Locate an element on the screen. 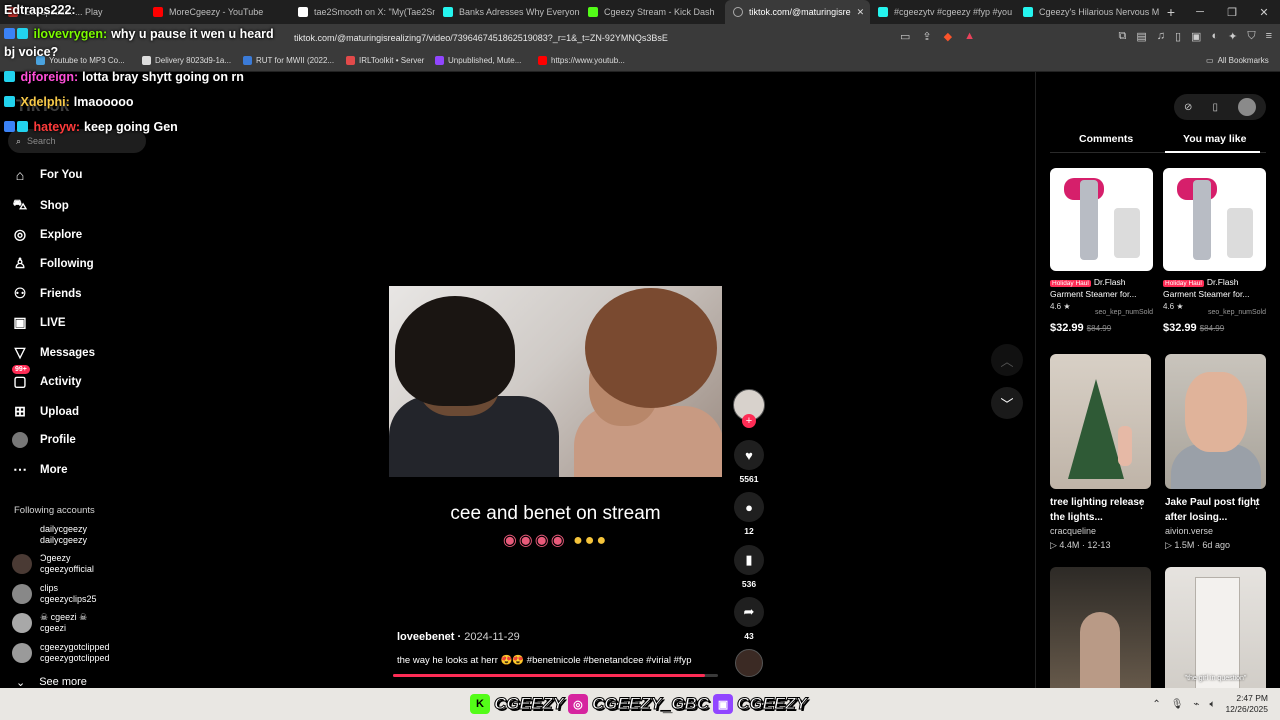 The image size is (1280, 720). leo-ai-icon: ✦ is located at coordinates (1232, 36).